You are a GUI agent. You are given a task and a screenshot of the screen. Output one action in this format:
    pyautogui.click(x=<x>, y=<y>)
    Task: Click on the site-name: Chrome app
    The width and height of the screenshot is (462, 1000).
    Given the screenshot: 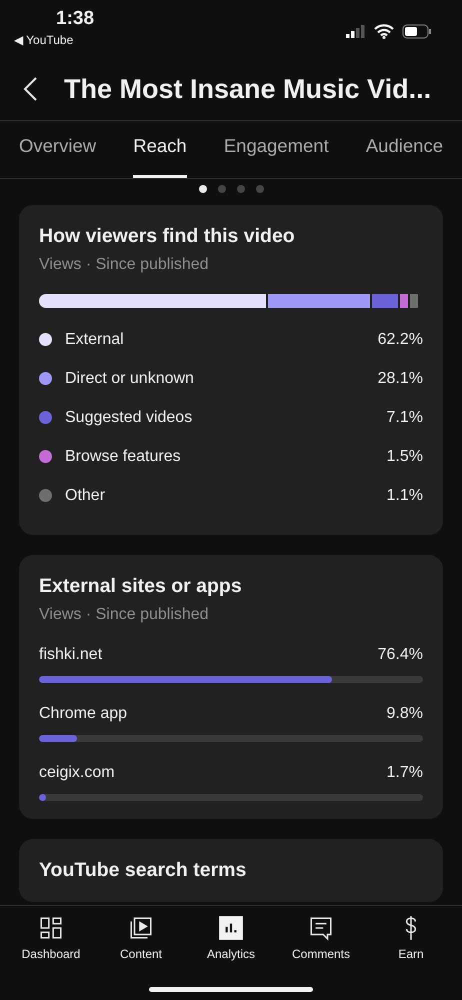 What is the action you would take?
    pyautogui.click(x=83, y=714)
    